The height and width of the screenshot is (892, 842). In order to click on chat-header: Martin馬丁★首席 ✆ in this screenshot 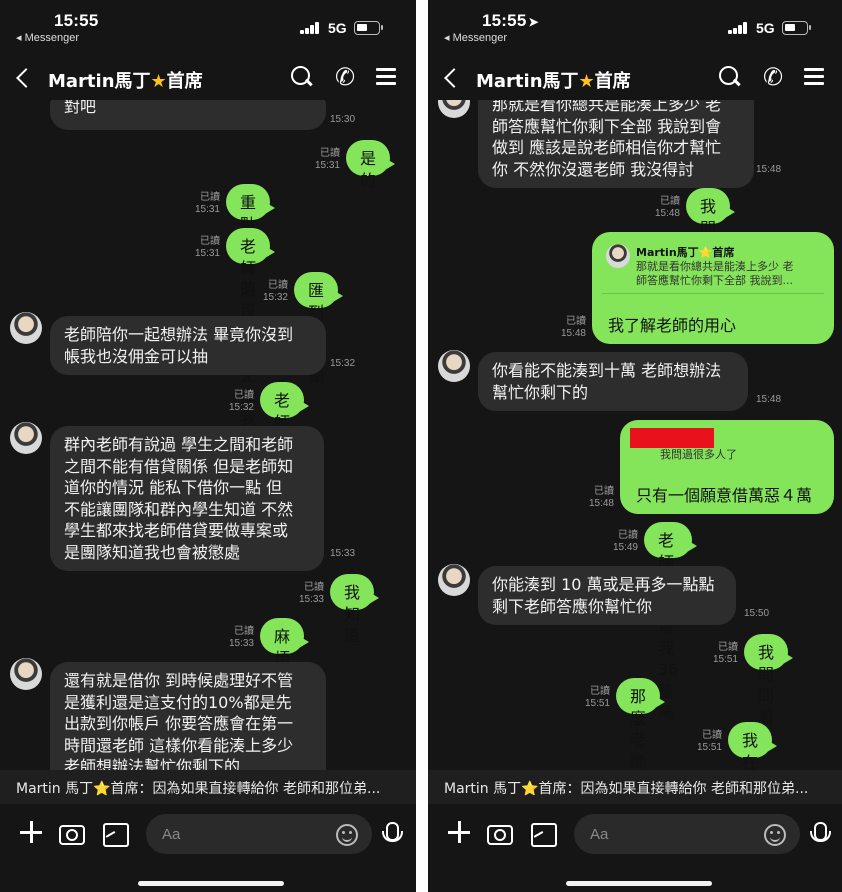, I will do `click(635, 78)`.